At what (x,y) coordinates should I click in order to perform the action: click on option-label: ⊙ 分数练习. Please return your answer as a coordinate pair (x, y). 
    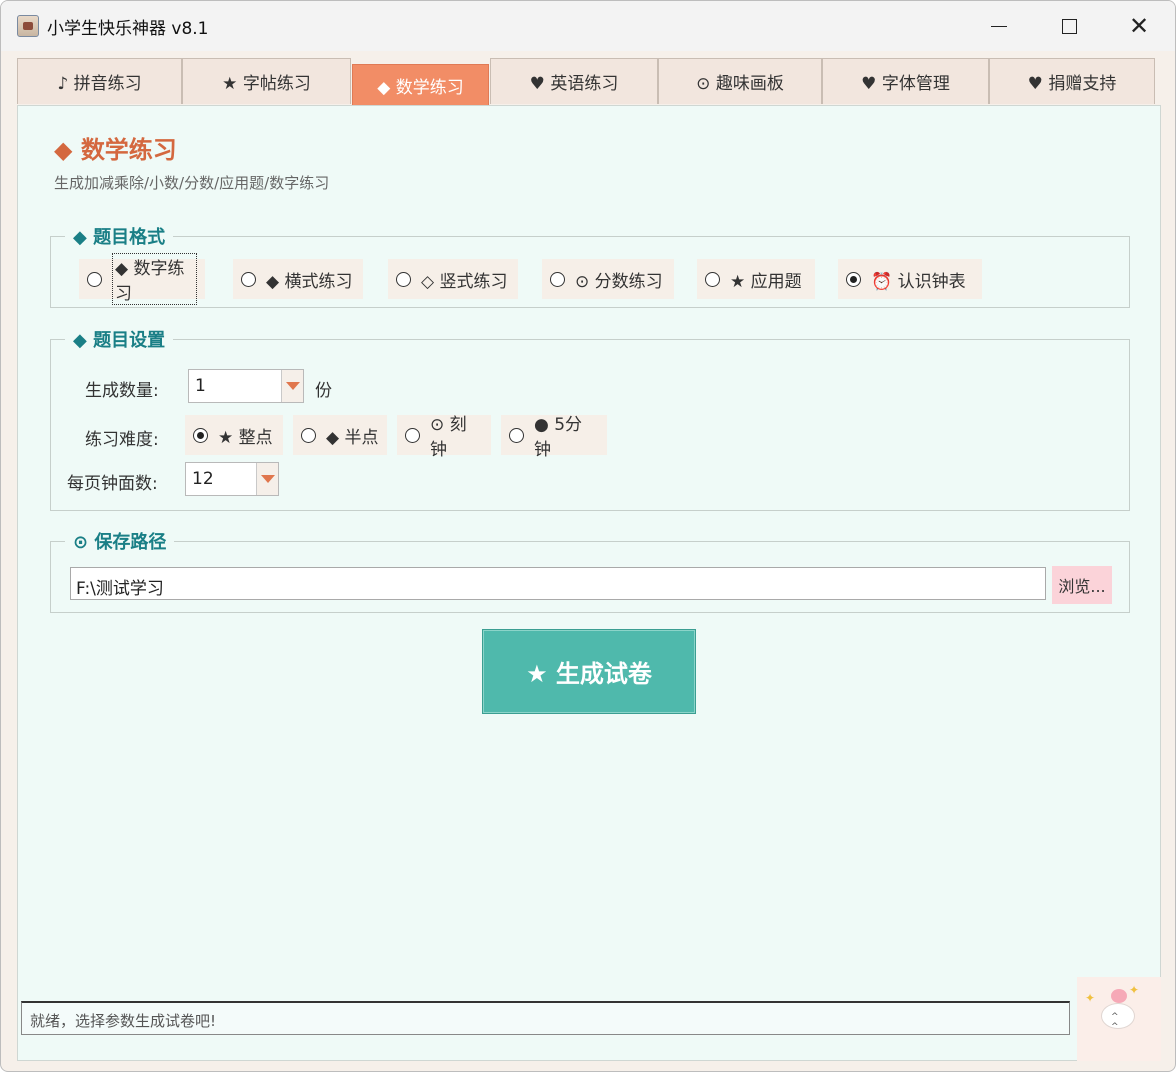
    Looking at the image, I should click on (619, 281).